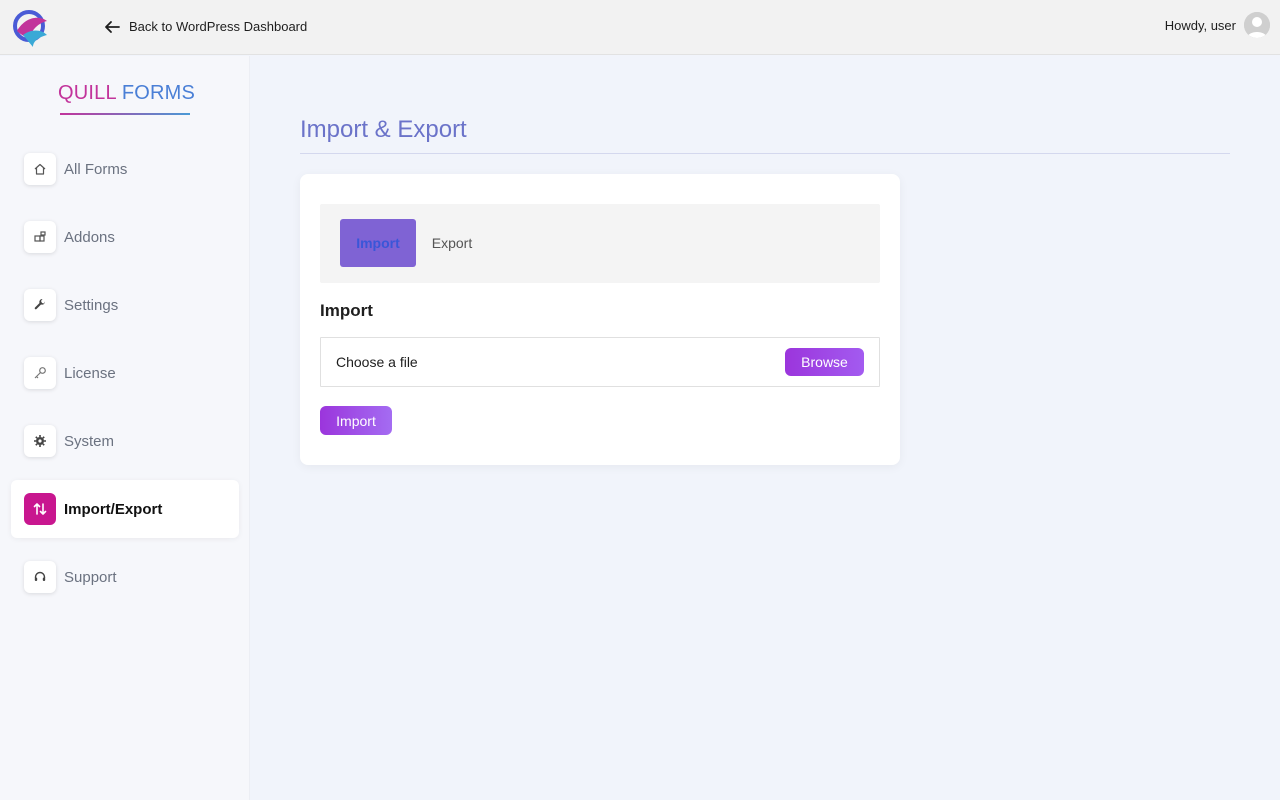 This screenshot has width=1280, height=800. I want to click on tab-export: Export, so click(452, 243).